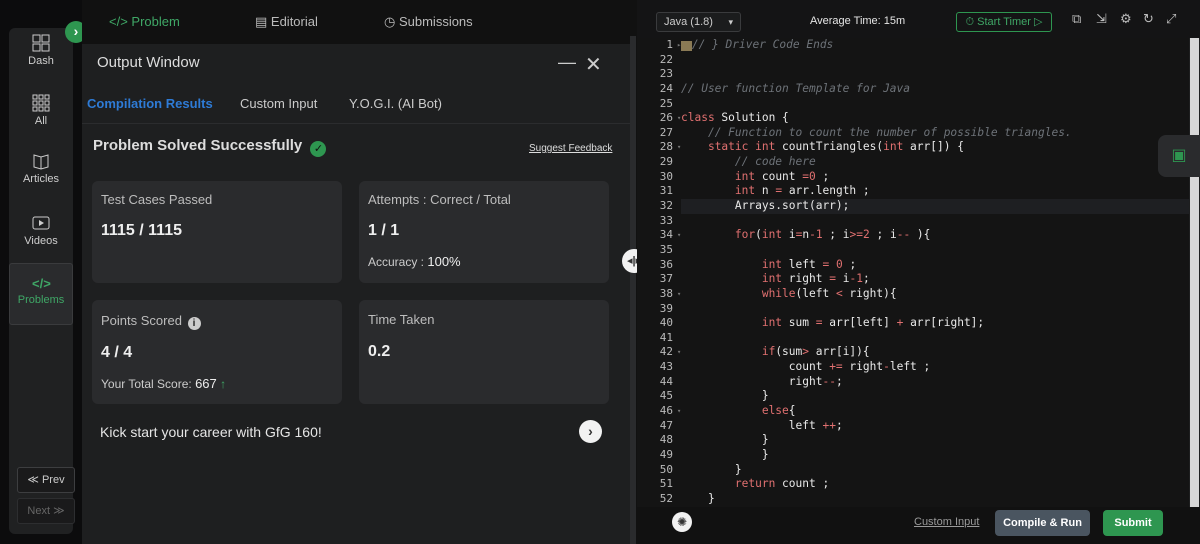 The image size is (1200, 544). Describe the element at coordinates (570, 148) in the screenshot. I see `suggest-feedback-link: Suggest Feedback` at that location.